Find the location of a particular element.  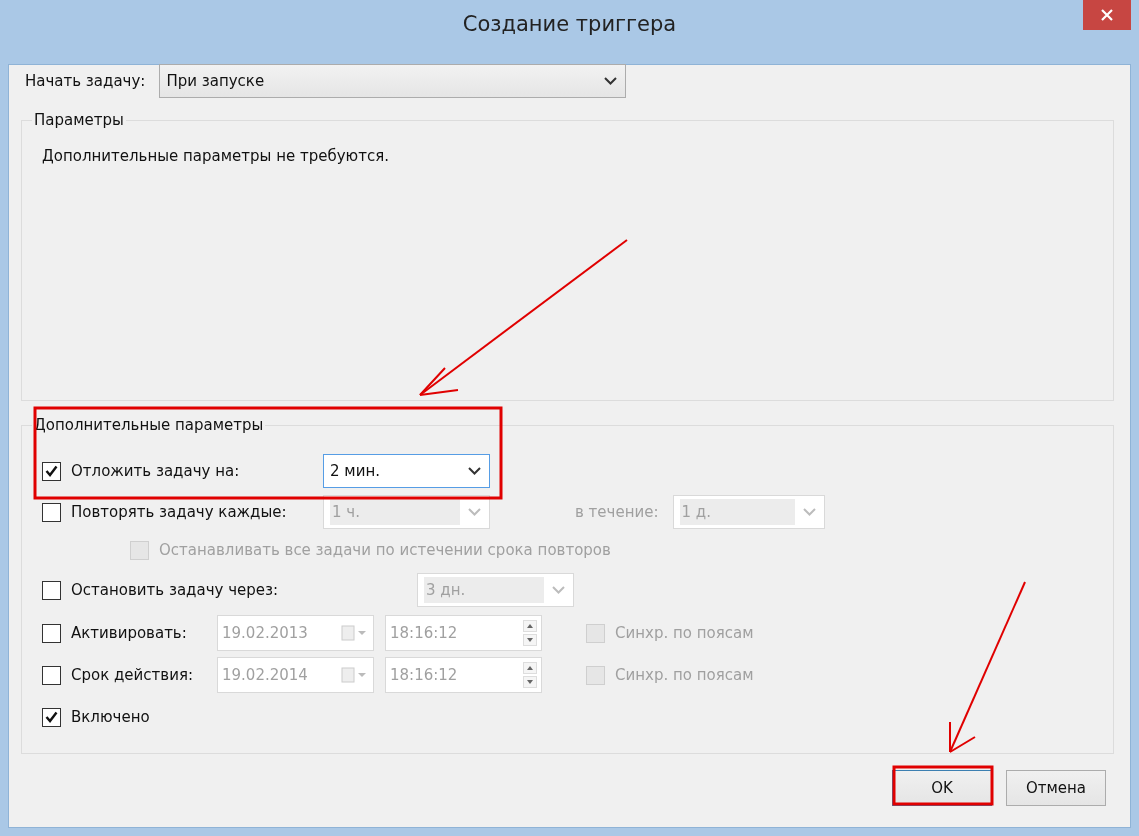

checkbox-label: Остановить задачу через: is located at coordinates (174, 590).